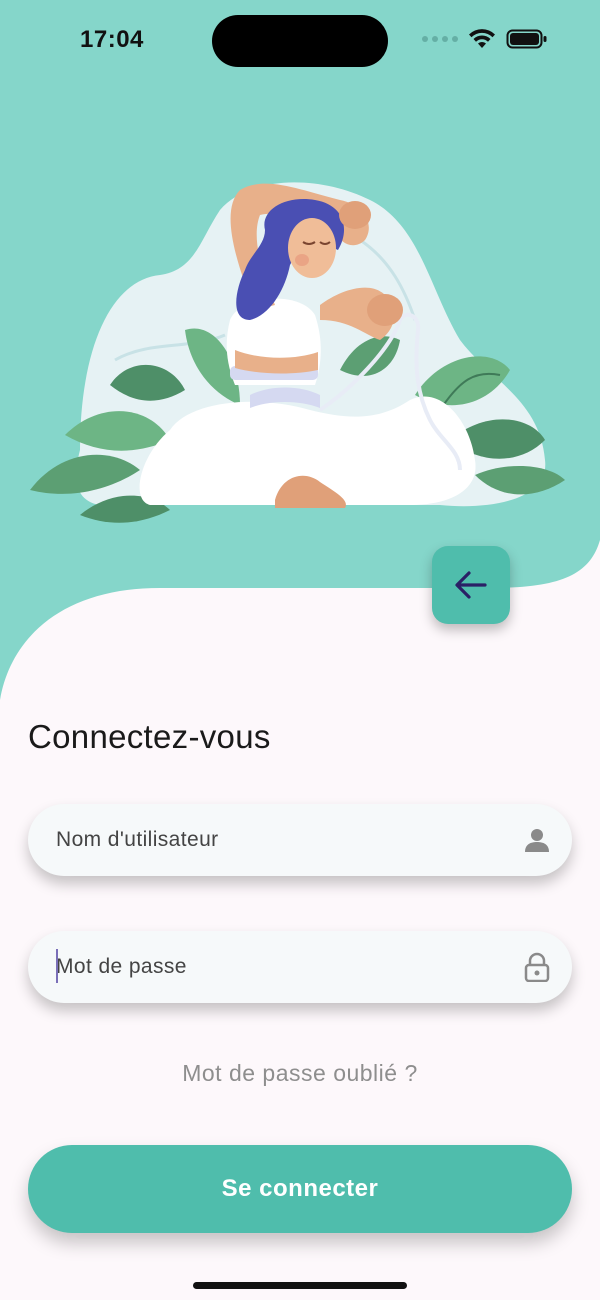  I want to click on home-indicator, so click(300, 1285).